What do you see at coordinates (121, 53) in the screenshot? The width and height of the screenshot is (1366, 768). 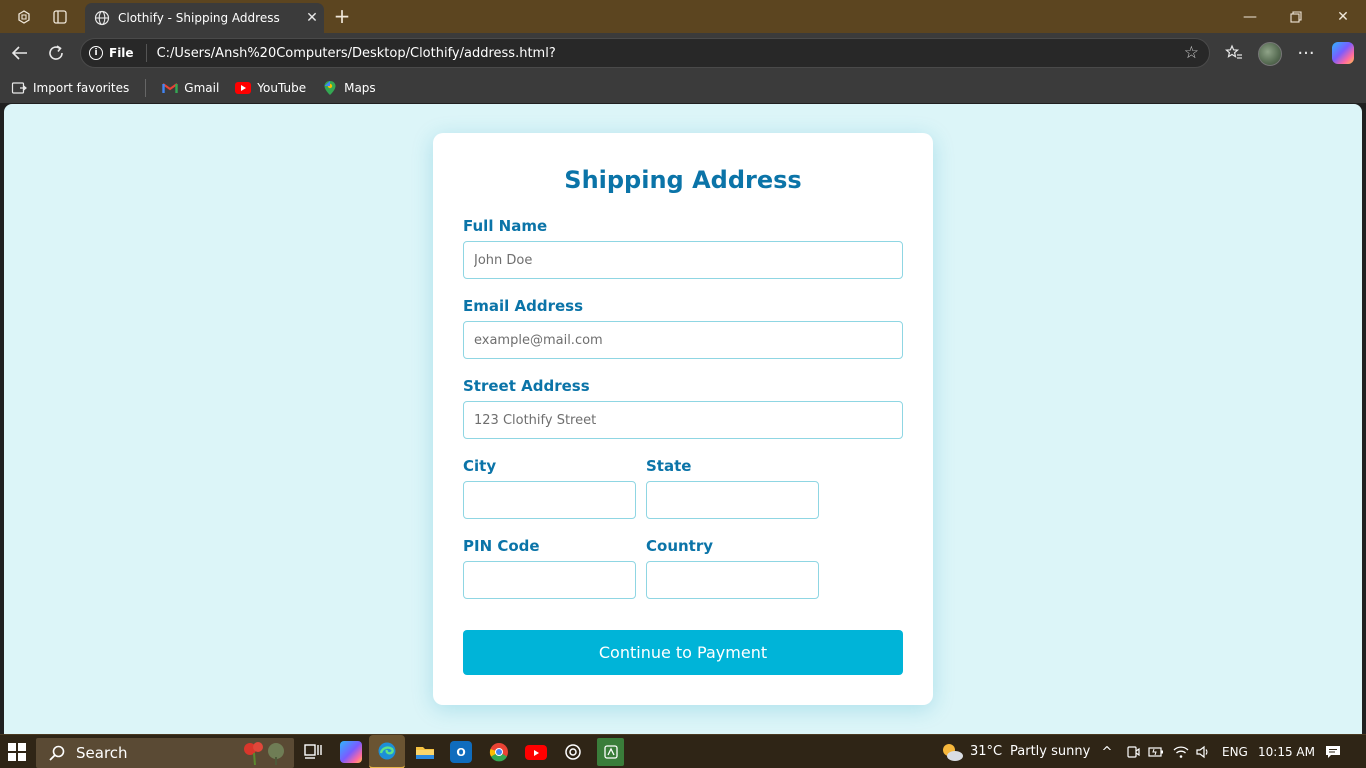 I see `site-info-label: File` at bounding box center [121, 53].